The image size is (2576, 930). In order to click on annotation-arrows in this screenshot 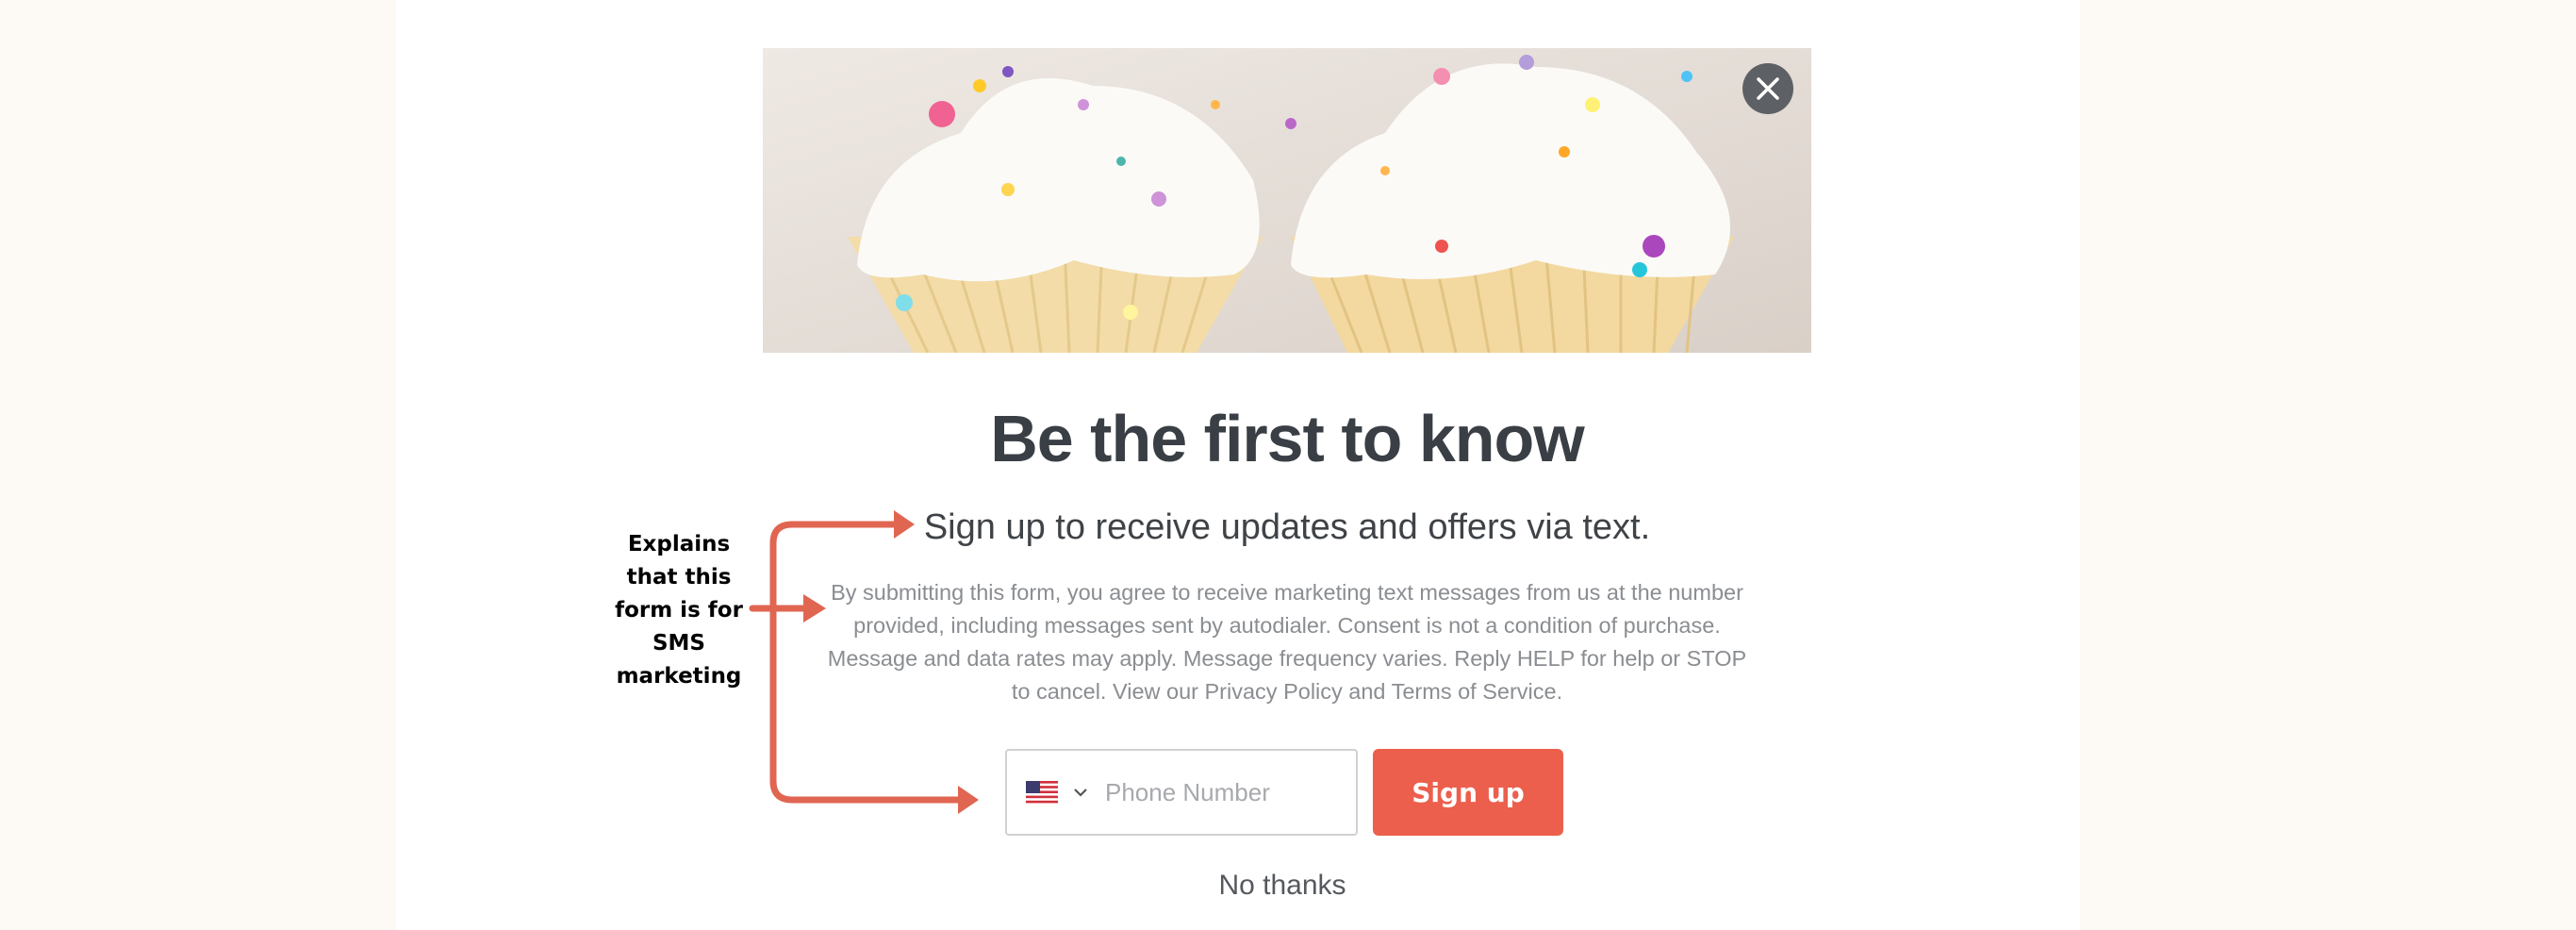, I will do `click(864, 662)`.